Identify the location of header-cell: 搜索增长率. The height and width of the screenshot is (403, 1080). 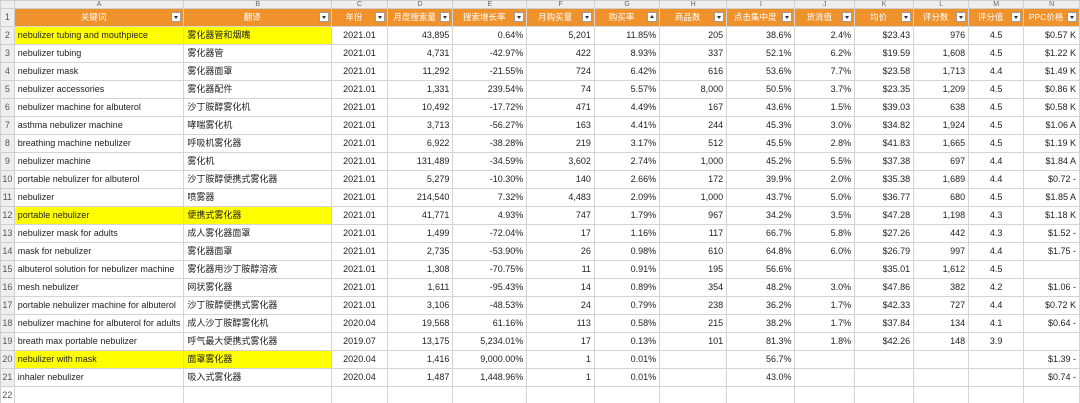
(490, 17).